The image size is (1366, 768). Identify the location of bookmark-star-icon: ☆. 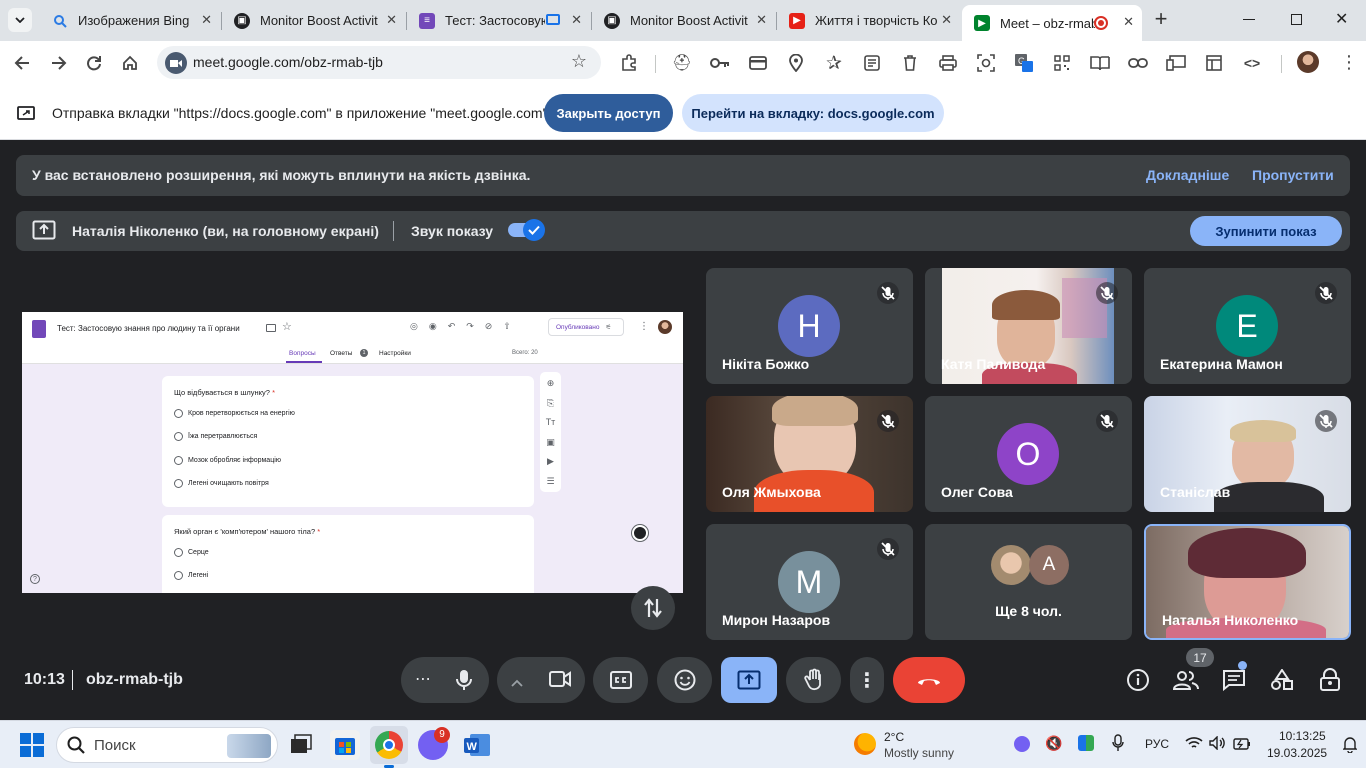
(579, 61).